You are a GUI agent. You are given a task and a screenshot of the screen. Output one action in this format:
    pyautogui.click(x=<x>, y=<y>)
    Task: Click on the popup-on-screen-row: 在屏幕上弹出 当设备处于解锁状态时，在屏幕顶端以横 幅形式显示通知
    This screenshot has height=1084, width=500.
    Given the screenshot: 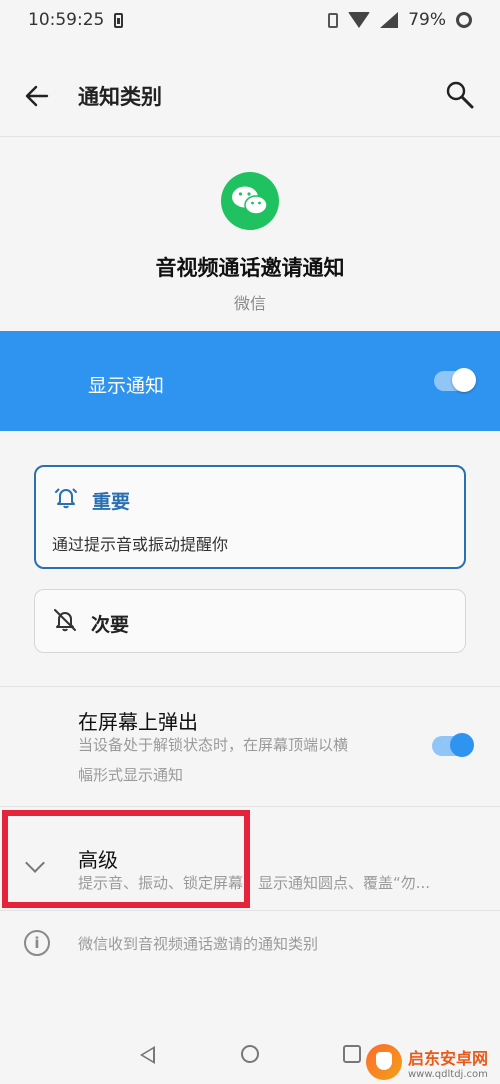 What is the action you would take?
    pyautogui.click(x=250, y=745)
    